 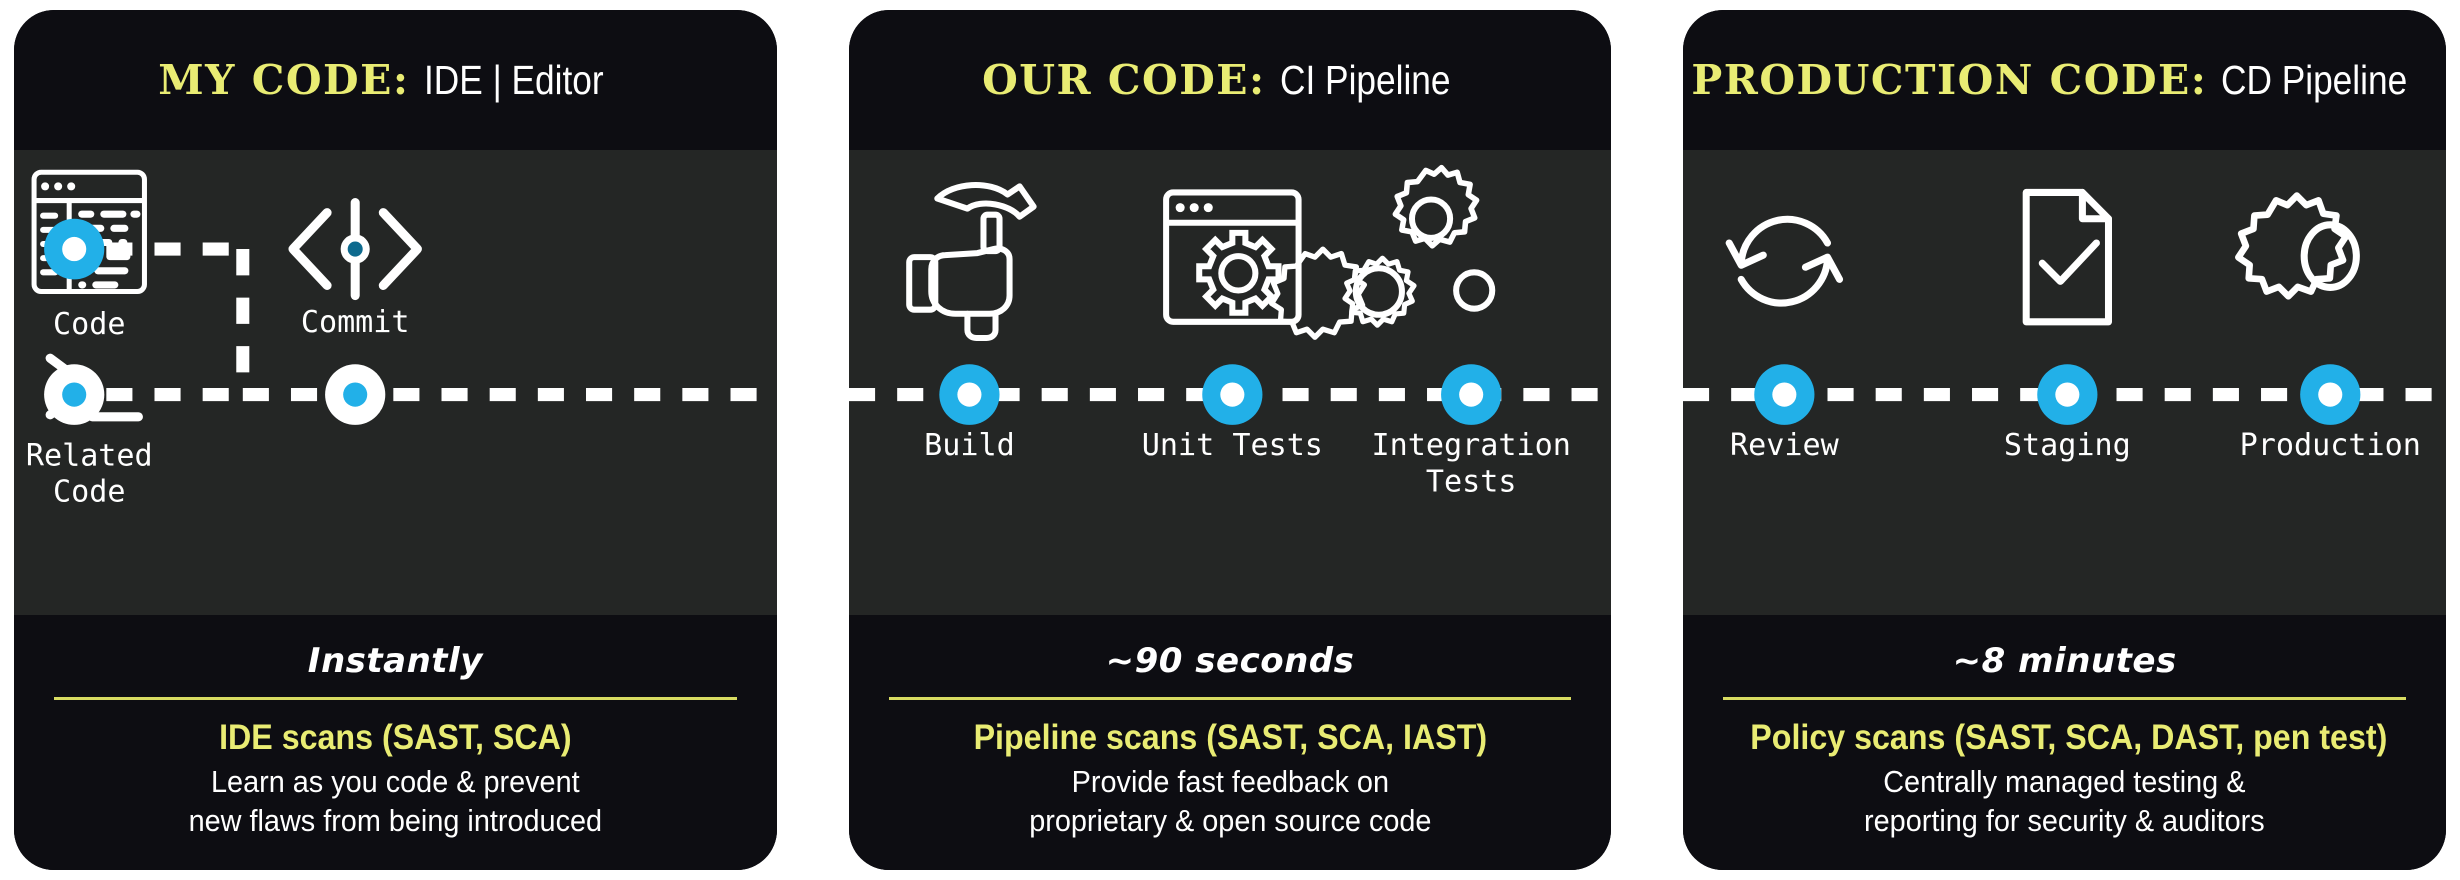 I want to click on header-title: OUR CODE: CI Pipeline, so click(x=1230, y=80).